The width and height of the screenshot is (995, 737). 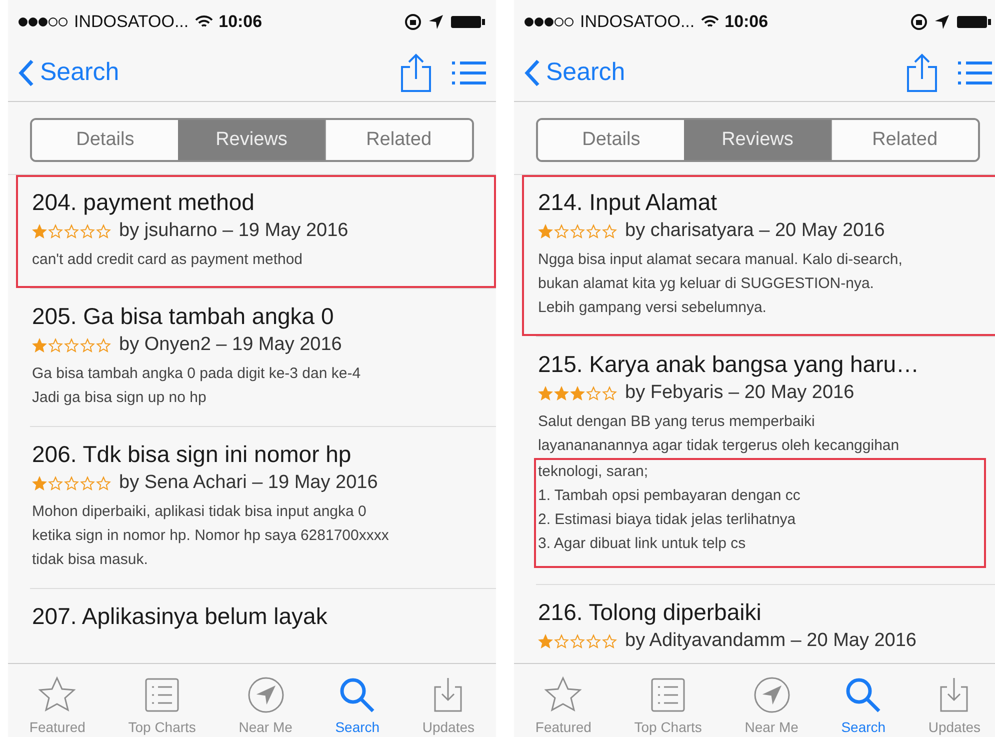 What do you see at coordinates (233, 231) in the screenshot?
I see `review-author-date: by jsuharno – 19 May 2016` at bounding box center [233, 231].